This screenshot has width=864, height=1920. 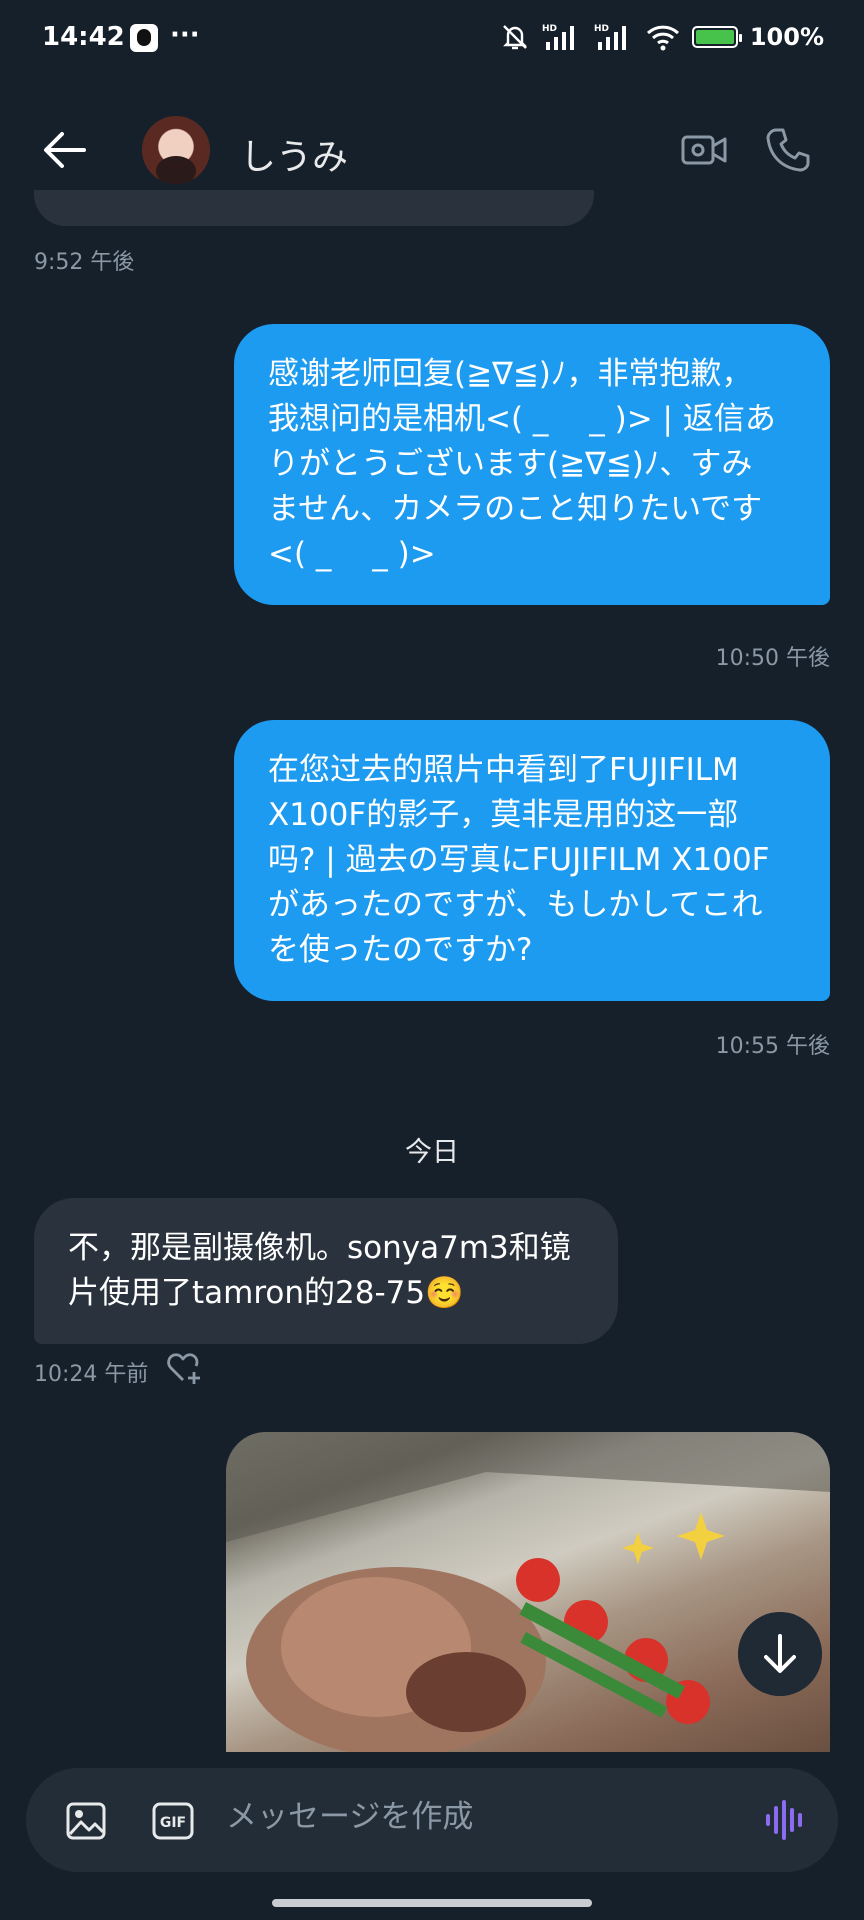 I want to click on status-icons: HD HD 100%, so click(x=662, y=37).